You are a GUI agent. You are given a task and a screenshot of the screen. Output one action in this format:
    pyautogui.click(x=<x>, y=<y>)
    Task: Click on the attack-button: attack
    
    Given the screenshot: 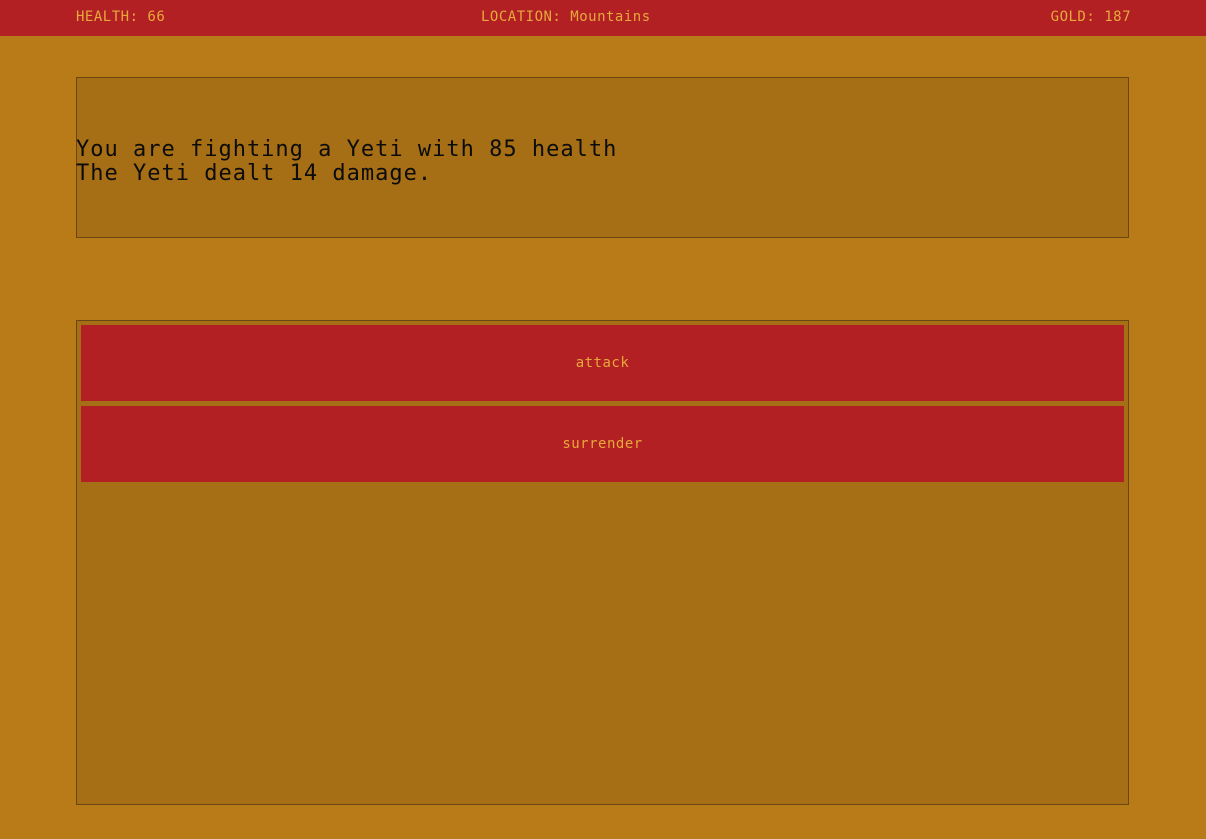 What is the action you would take?
    pyautogui.click(x=602, y=363)
    